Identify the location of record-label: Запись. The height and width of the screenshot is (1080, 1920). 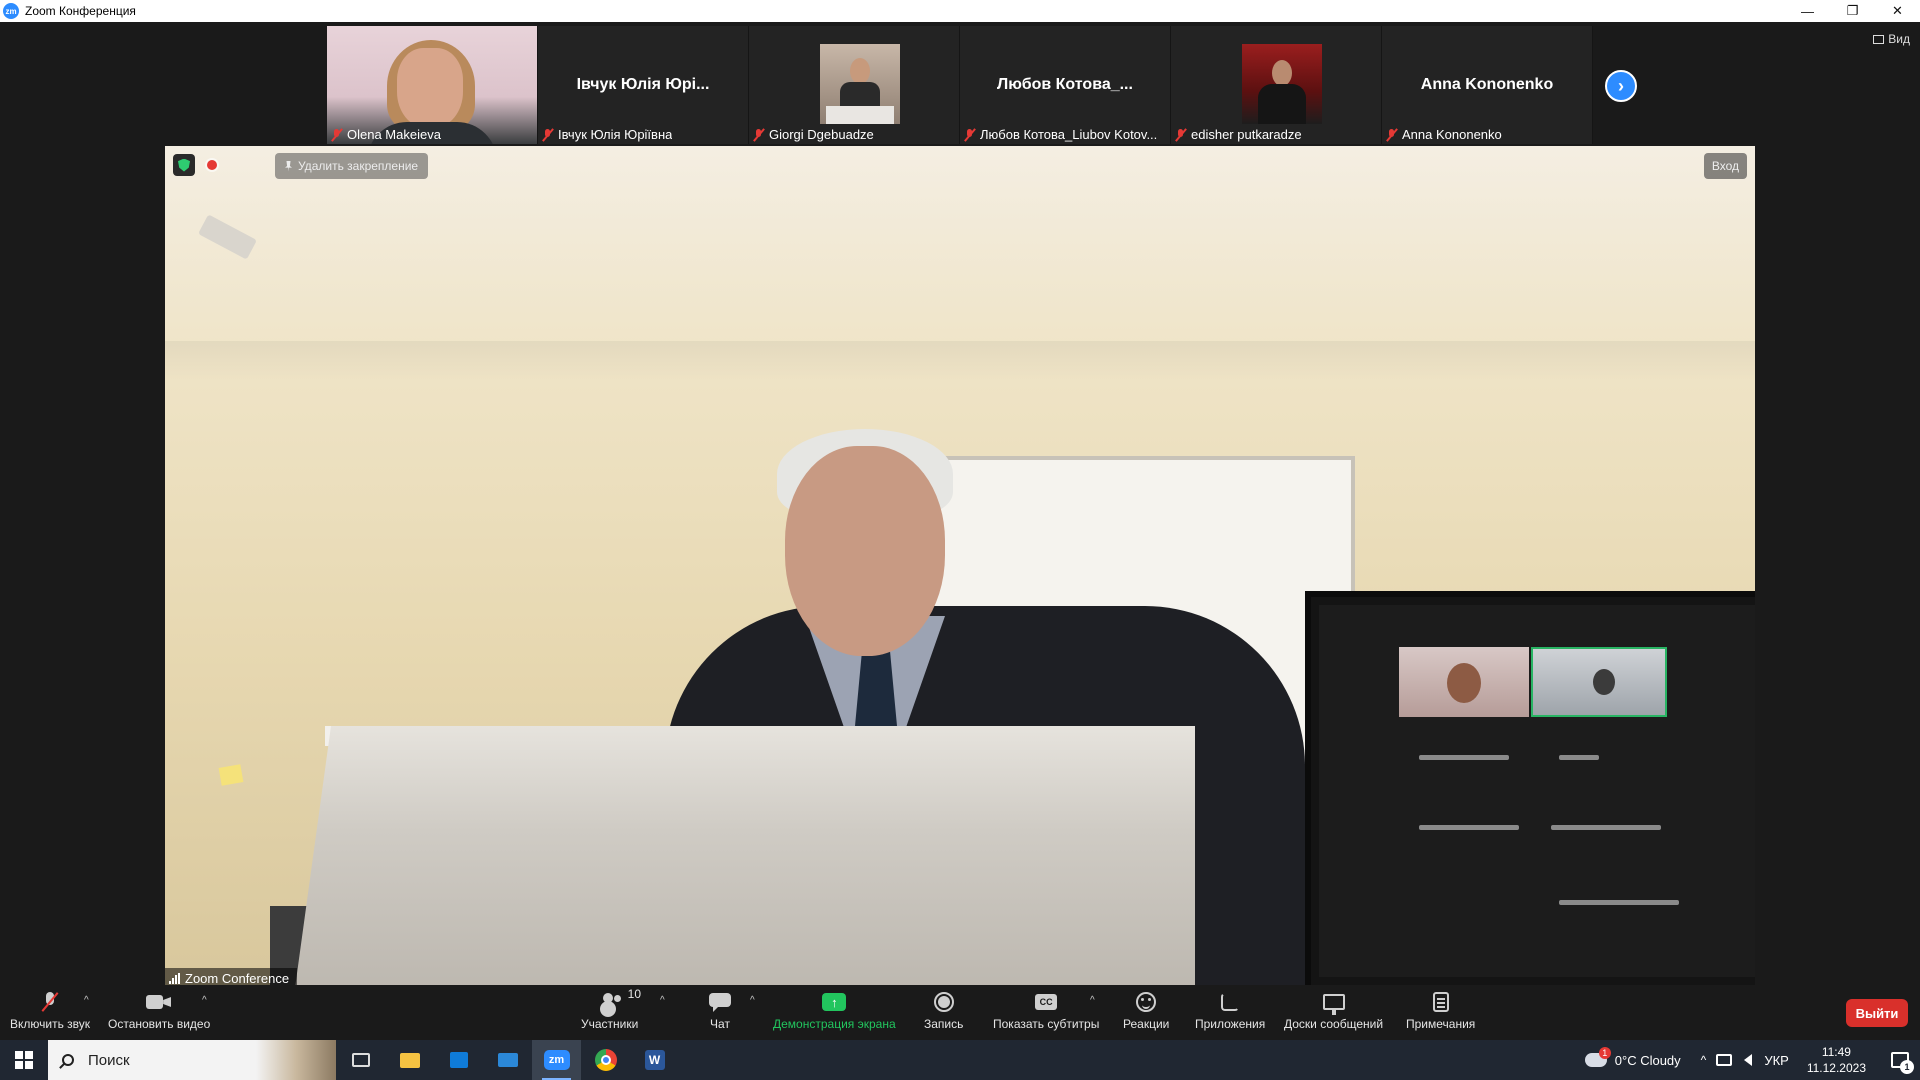
(944, 1024).